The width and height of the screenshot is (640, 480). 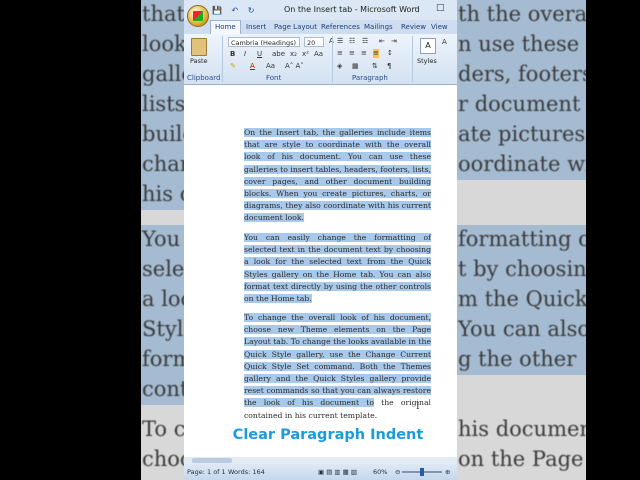 What do you see at coordinates (246, 472) in the screenshot?
I see `word-count: Words: 164` at bounding box center [246, 472].